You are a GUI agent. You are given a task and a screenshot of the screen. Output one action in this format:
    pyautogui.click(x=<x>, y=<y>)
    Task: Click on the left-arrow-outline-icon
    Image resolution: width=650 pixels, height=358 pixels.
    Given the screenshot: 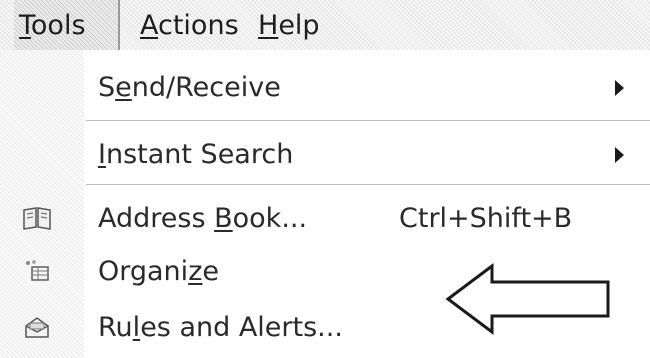 What is the action you would take?
    pyautogui.click(x=527, y=299)
    